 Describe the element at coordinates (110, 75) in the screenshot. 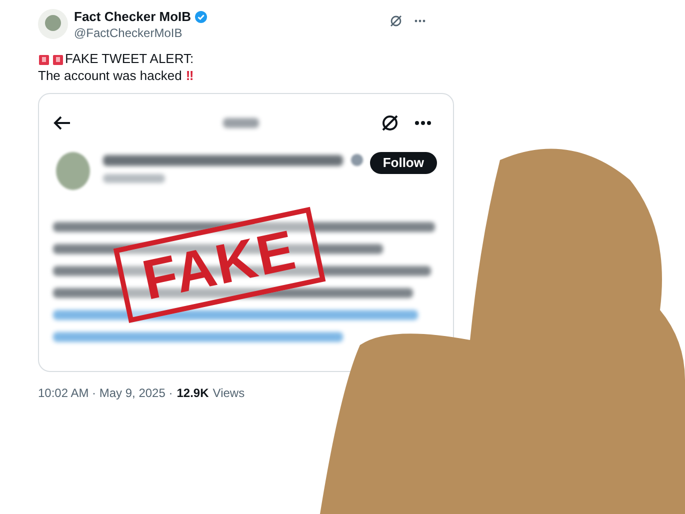

I see `post-text: The account was hacked` at that location.